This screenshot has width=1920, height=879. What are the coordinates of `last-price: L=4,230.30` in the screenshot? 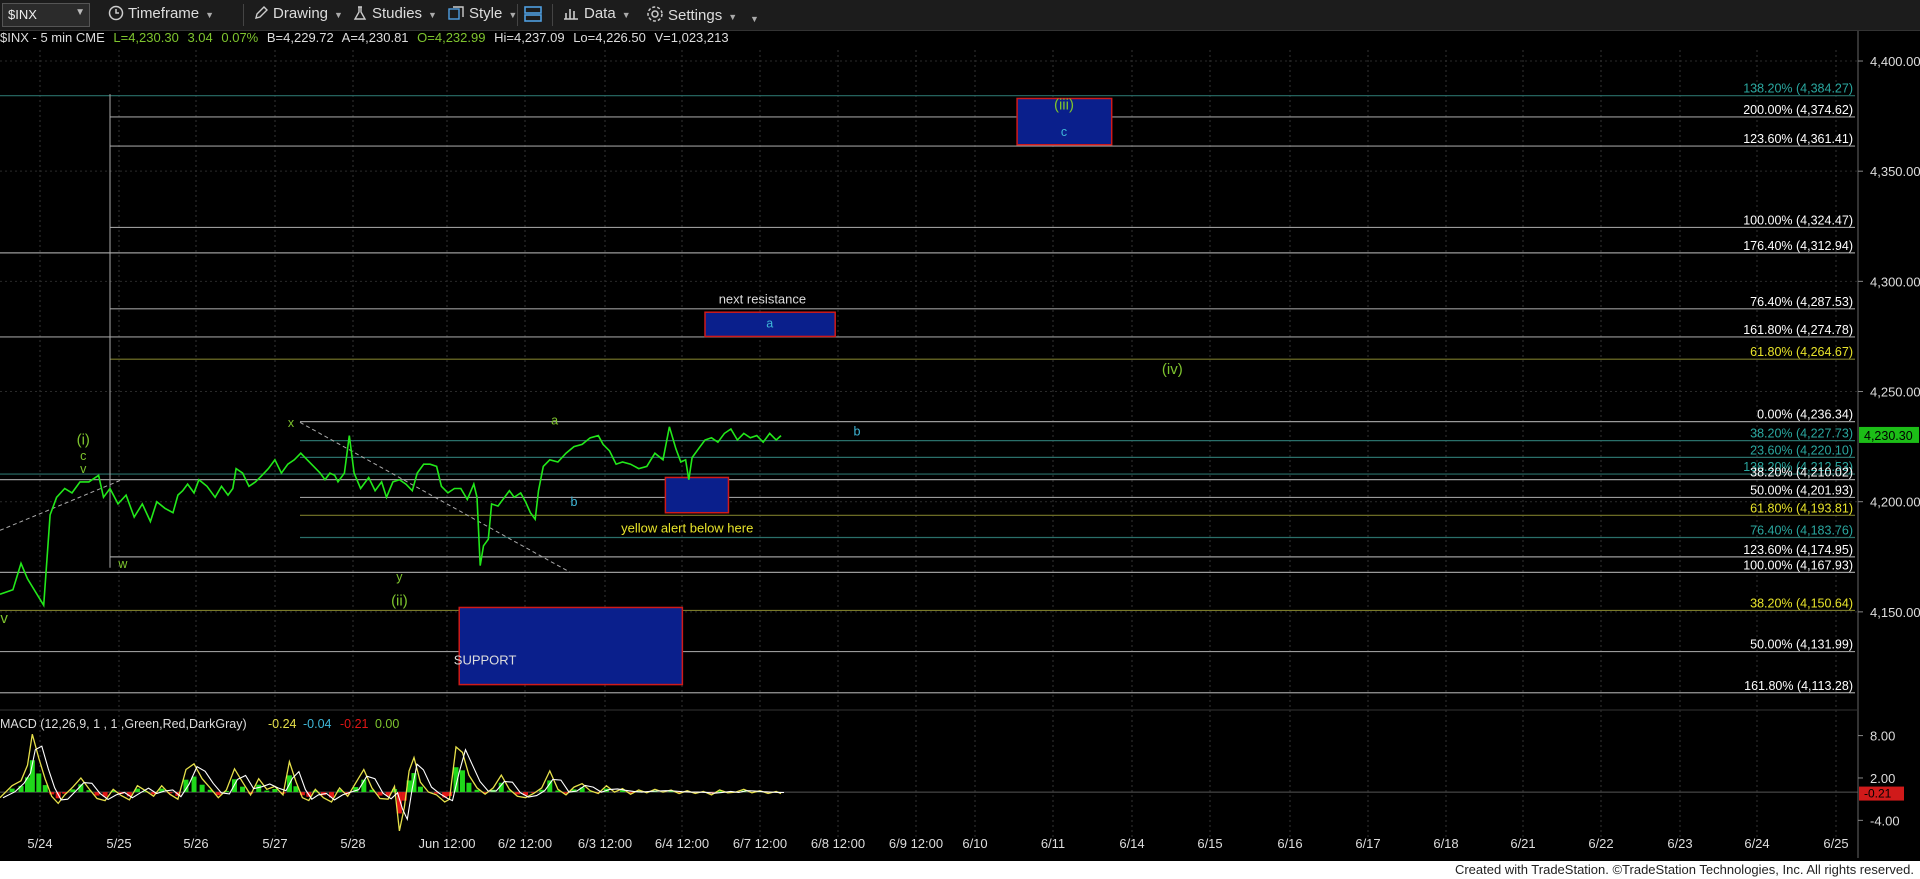 It's located at (146, 37).